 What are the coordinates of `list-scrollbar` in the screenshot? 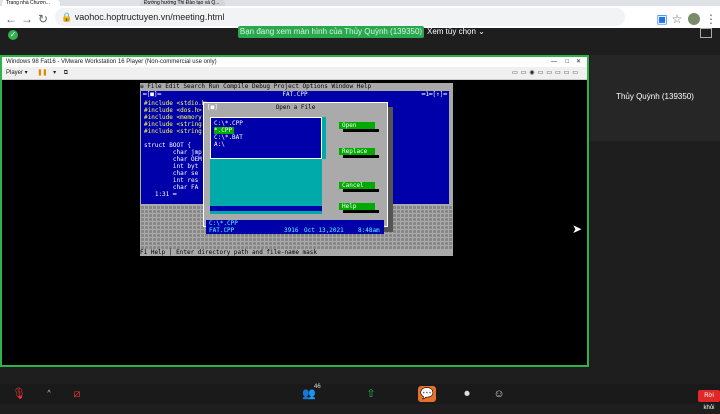 It's located at (324, 138).